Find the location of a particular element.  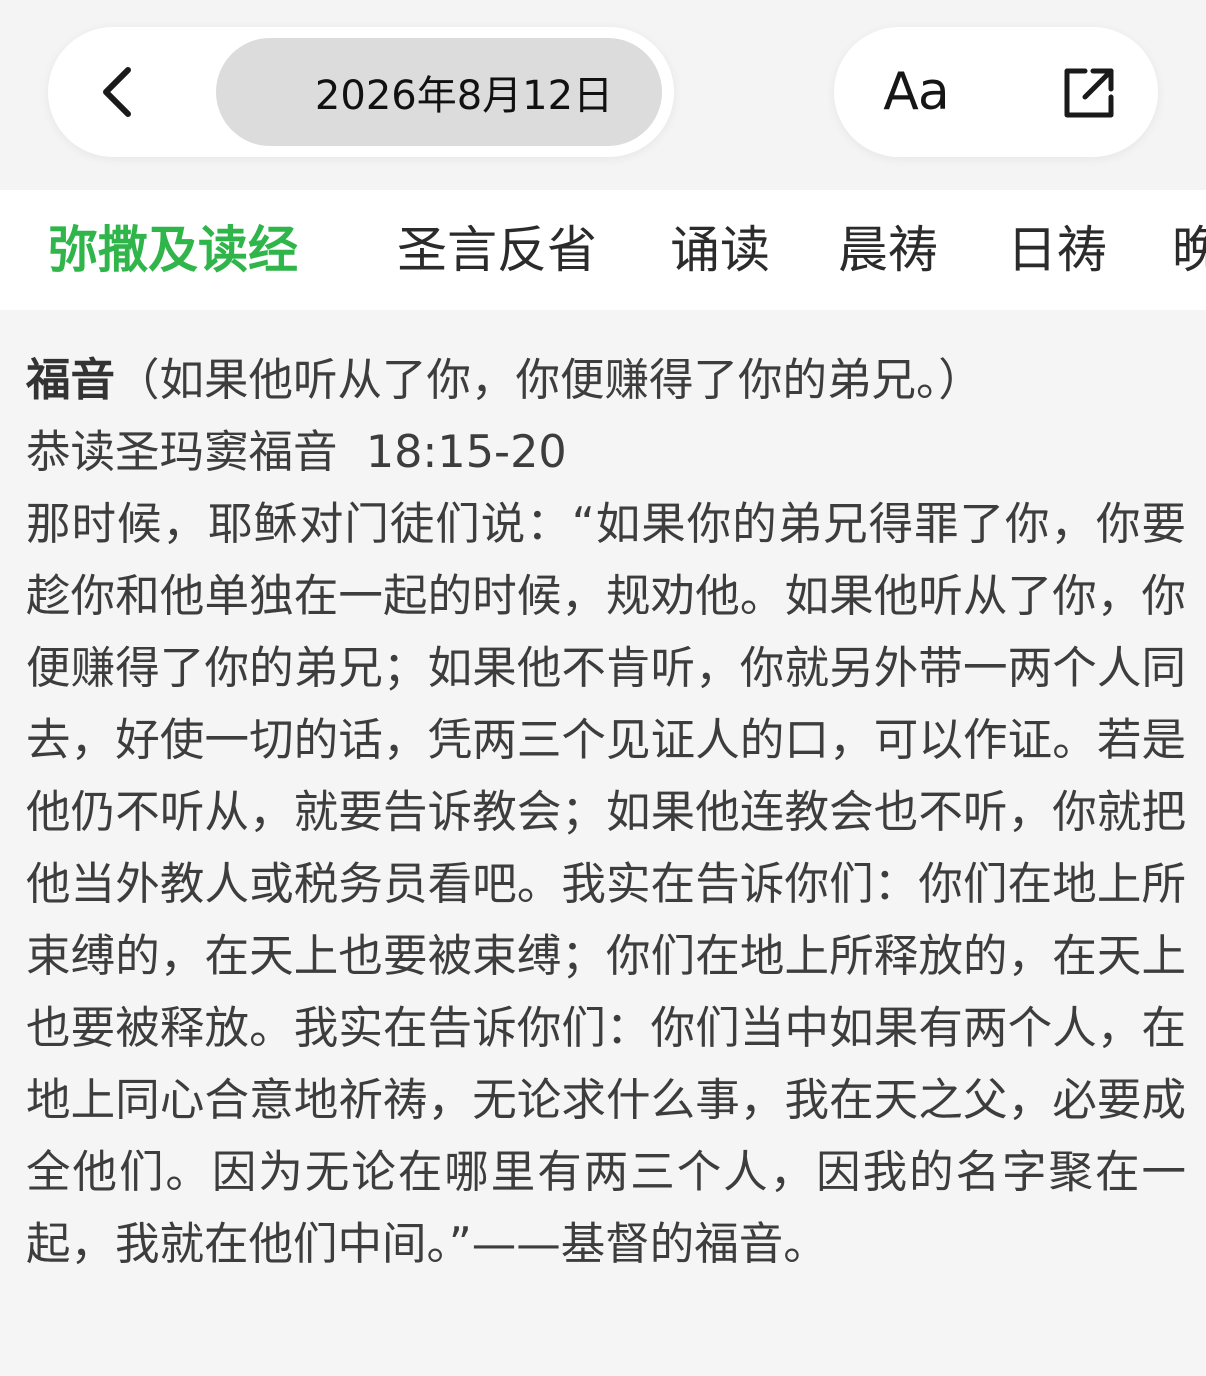

reading-source: 恭读圣玛窦福音 is located at coordinates (182, 452).